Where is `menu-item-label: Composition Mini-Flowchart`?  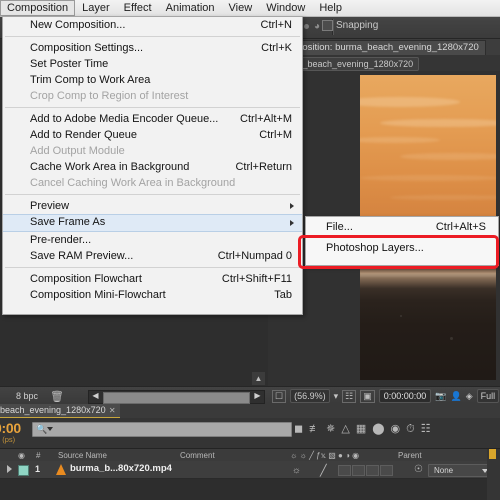
menu-item-label: Composition Mini-Flowchart is located at coordinates (98, 295).